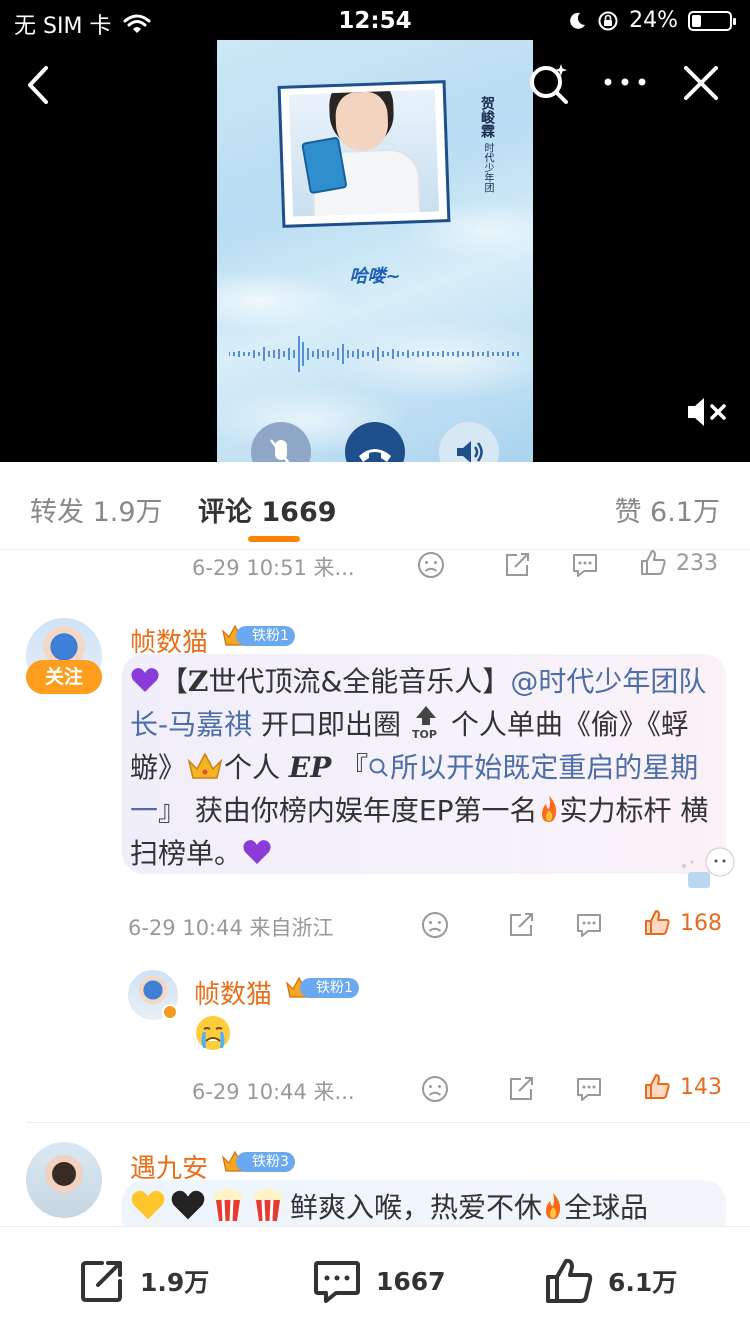 The width and height of the screenshot is (750, 1334). What do you see at coordinates (274, 539) in the screenshot?
I see `tab-active-indicator` at bounding box center [274, 539].